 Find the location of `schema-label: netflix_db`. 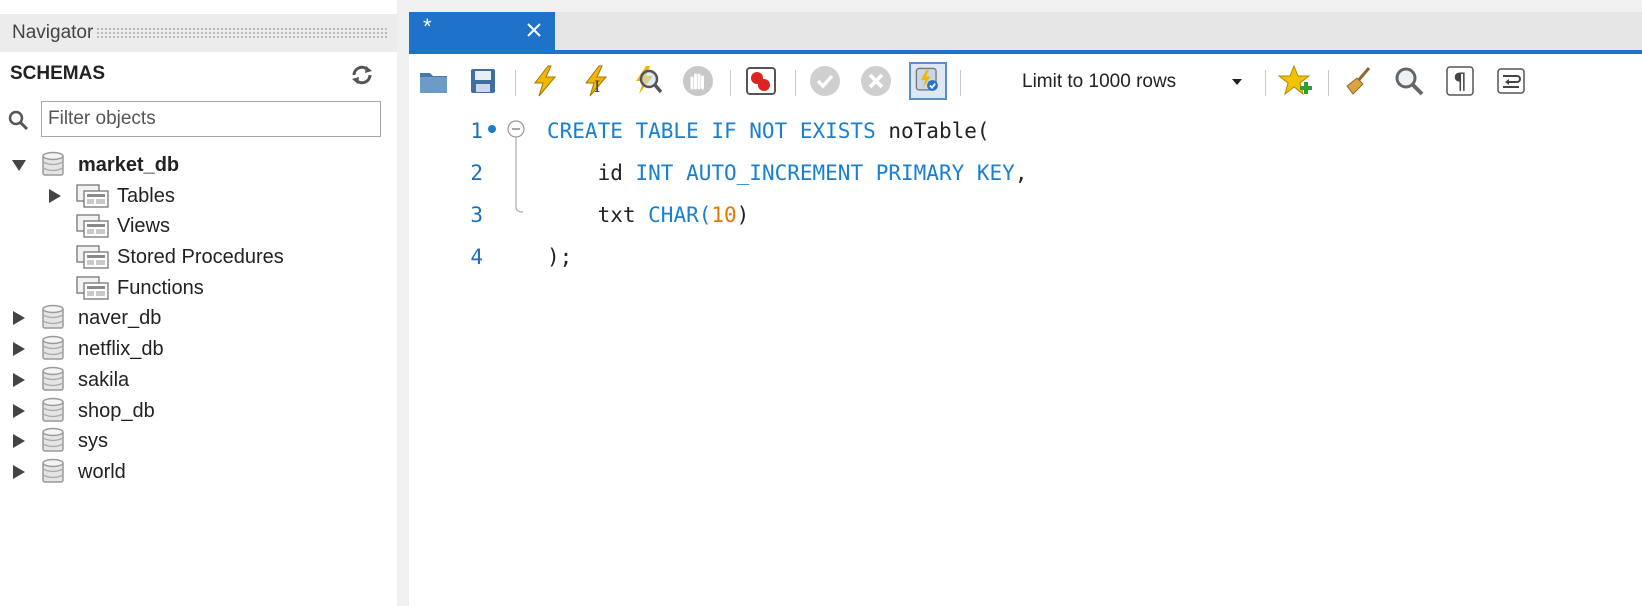

schema-label: netflix_db is located at coordinates (121, 348).